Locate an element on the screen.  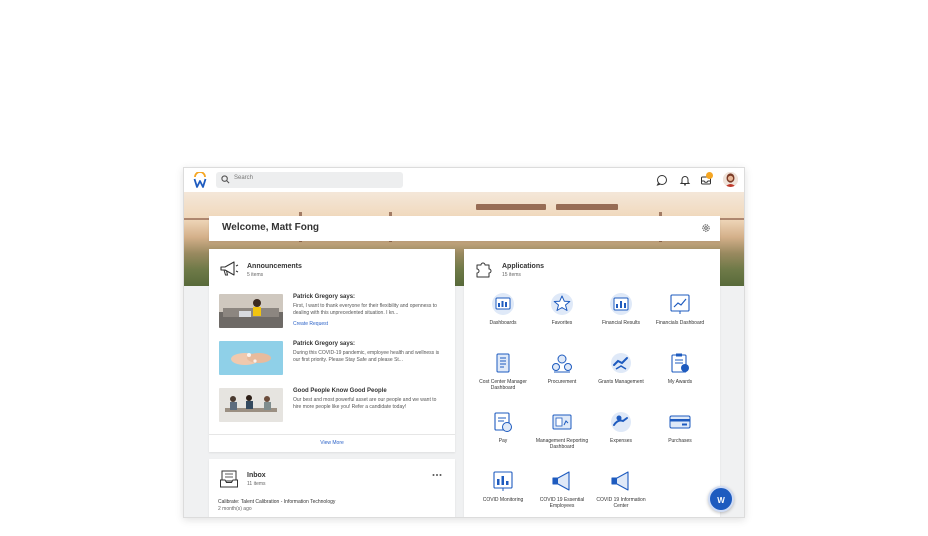
app-label: Procurement is located at coordinates (562, 382).